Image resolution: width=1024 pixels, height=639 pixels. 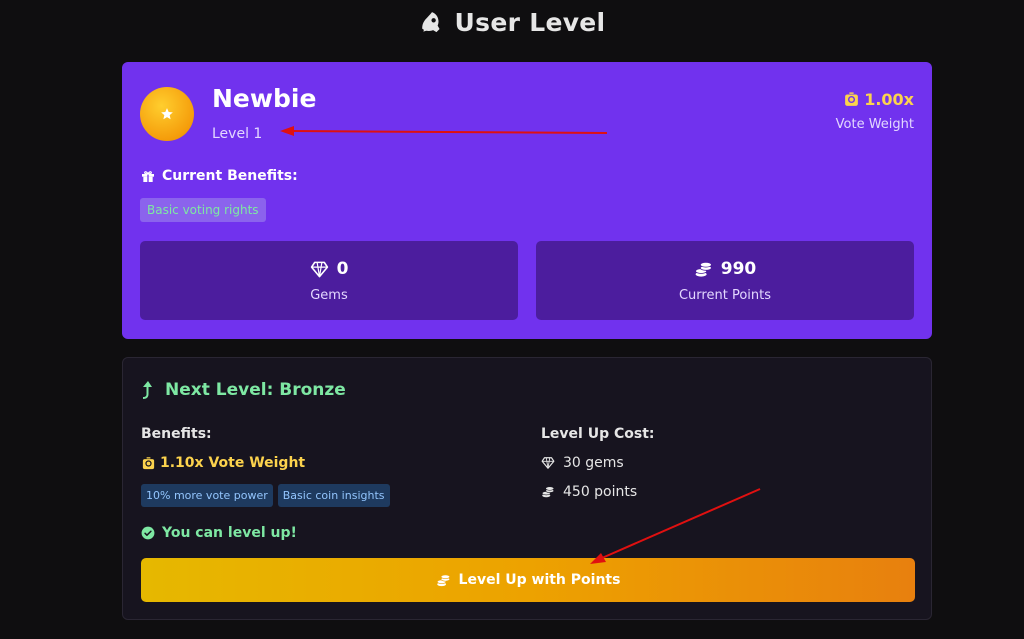 I want to click on level-badge, so click(x=167, y=114).